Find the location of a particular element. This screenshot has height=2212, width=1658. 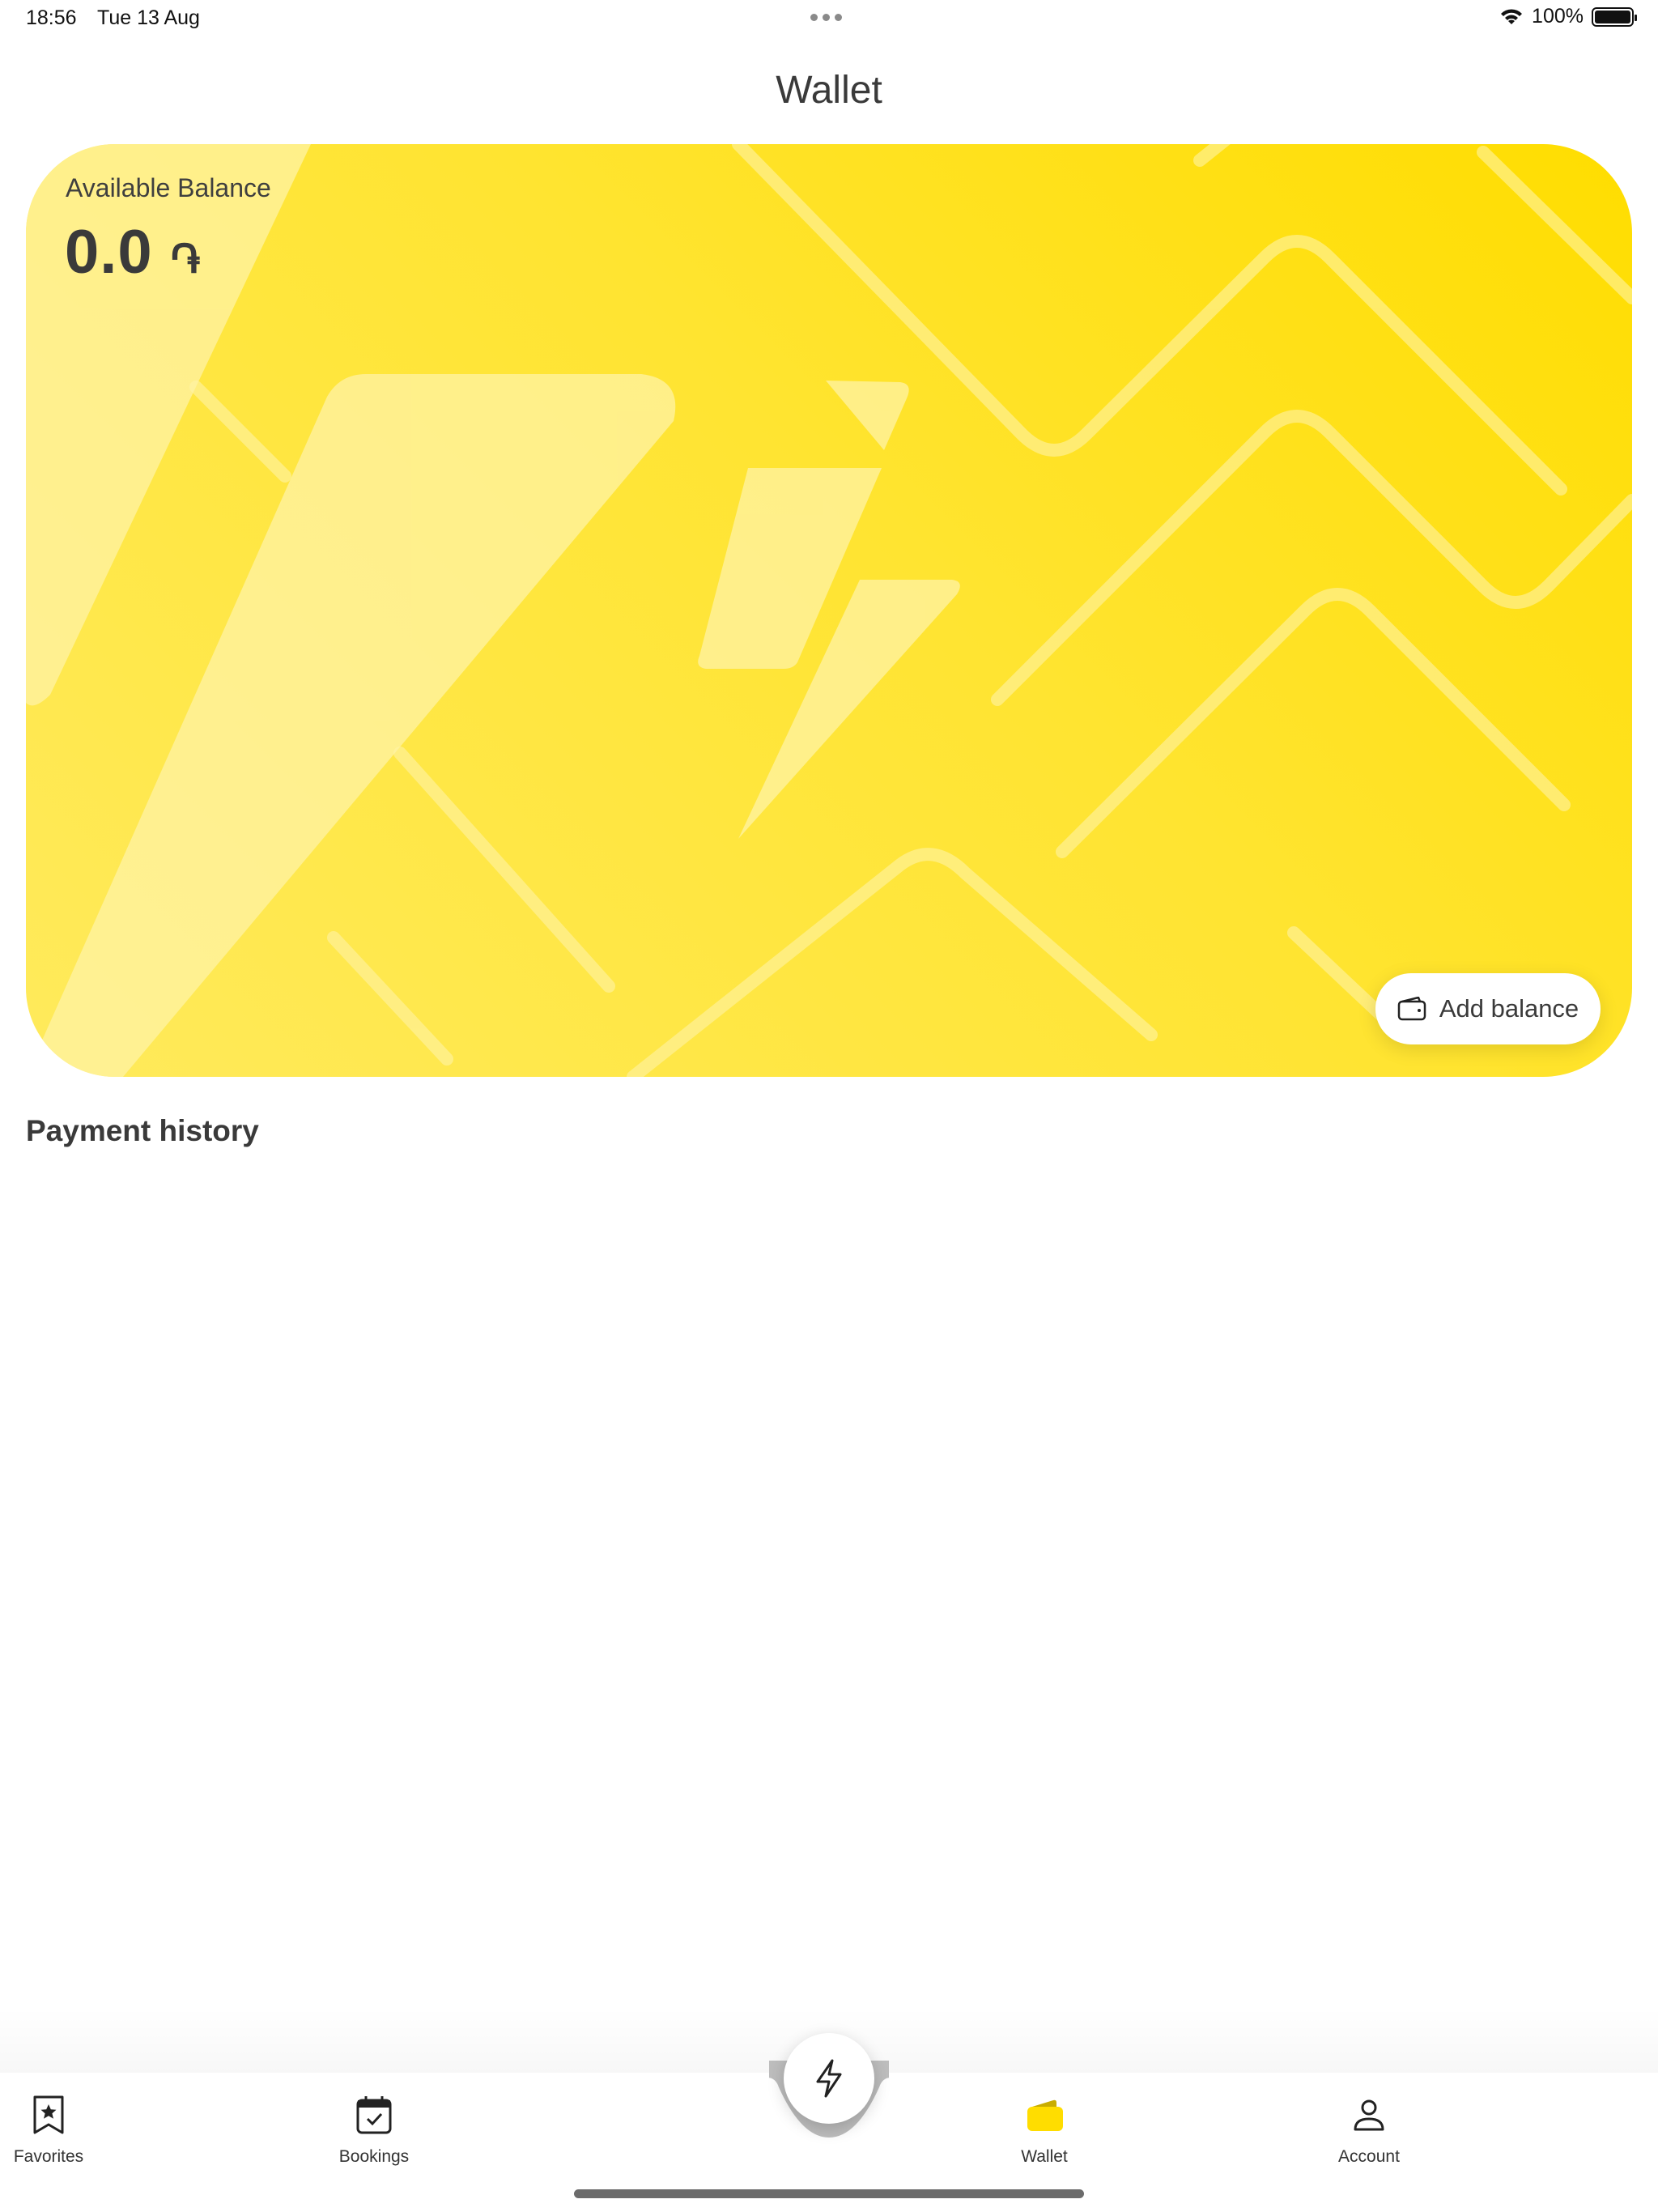

tab-bookings: Bookings is located at coordinates (374, 2131).